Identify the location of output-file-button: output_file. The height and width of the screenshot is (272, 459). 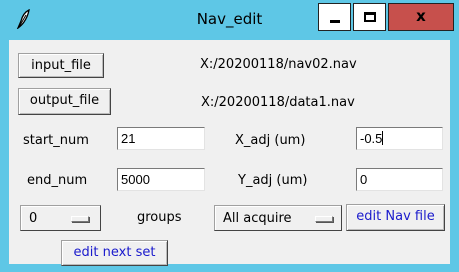
(64, 101).